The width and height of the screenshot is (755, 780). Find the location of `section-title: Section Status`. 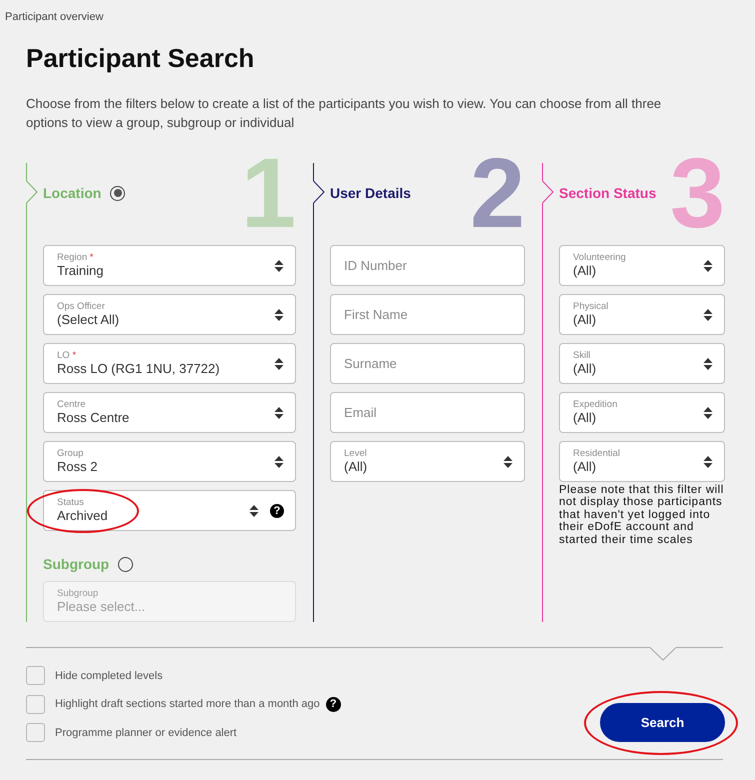

section-title: Section Status is located at coordinates (607, 193).